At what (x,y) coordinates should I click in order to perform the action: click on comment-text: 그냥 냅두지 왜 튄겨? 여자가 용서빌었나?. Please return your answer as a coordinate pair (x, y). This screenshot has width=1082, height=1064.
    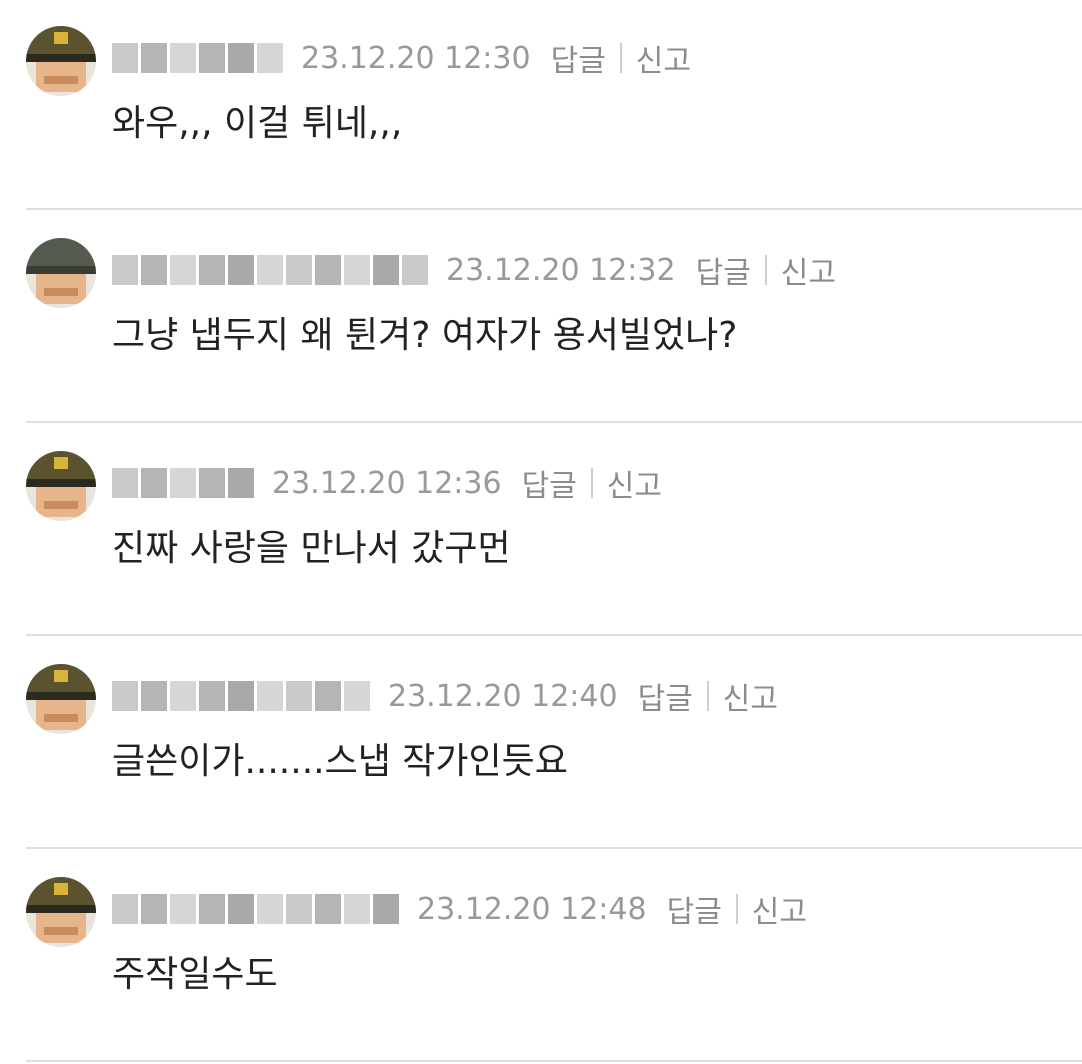
    Looking at the image, I should click on (425, 335).